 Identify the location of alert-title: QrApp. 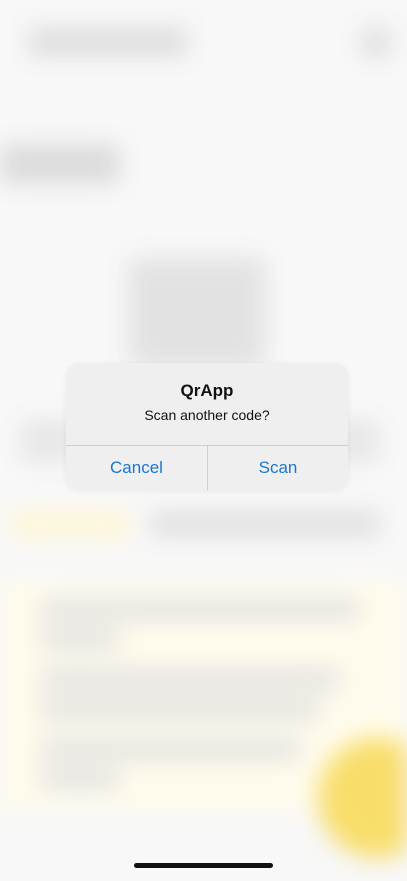
(207, 390).